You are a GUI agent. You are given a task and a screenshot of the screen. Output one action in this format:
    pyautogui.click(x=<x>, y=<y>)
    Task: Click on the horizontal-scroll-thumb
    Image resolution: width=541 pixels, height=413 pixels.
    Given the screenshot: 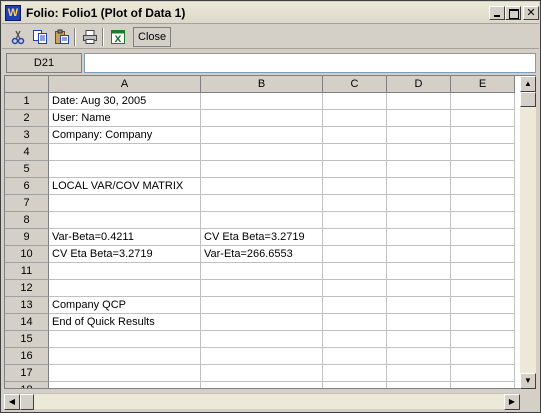 What is the action you would take?
    pyautogui.click(x=27, y=402)
    